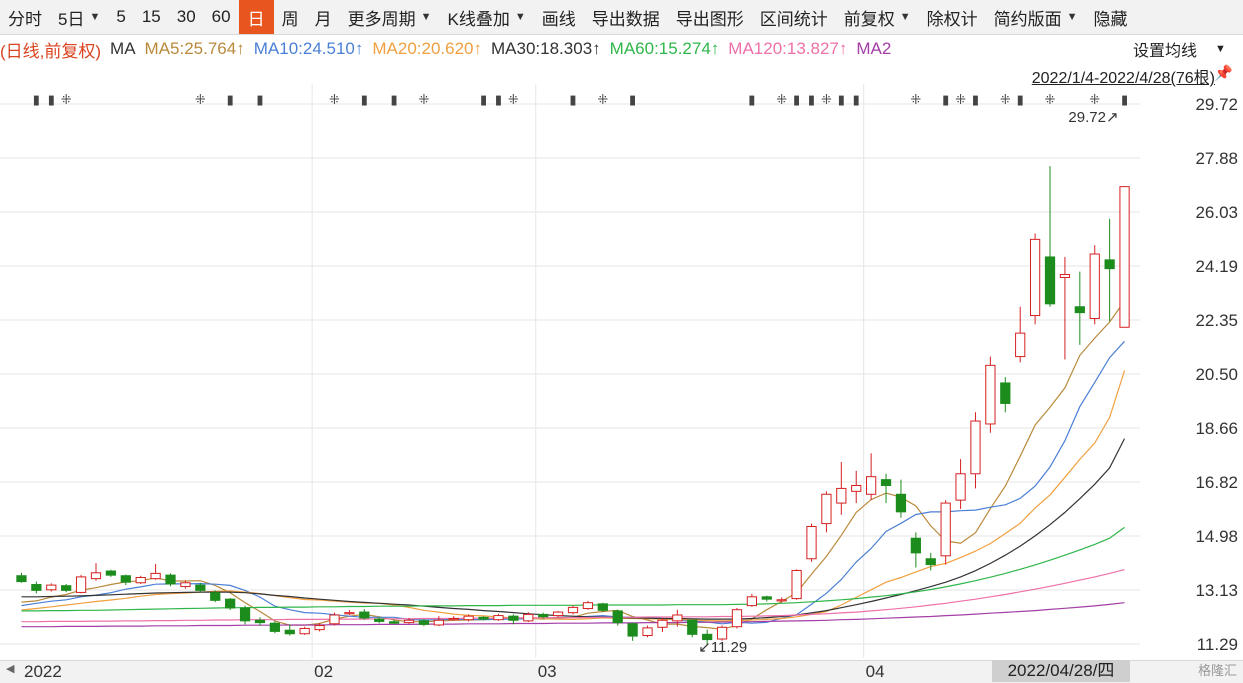 This screenshot has width=1243, height=683. I want to click on toolbar-item-15: 前复权 ▼, so click(877, 17).